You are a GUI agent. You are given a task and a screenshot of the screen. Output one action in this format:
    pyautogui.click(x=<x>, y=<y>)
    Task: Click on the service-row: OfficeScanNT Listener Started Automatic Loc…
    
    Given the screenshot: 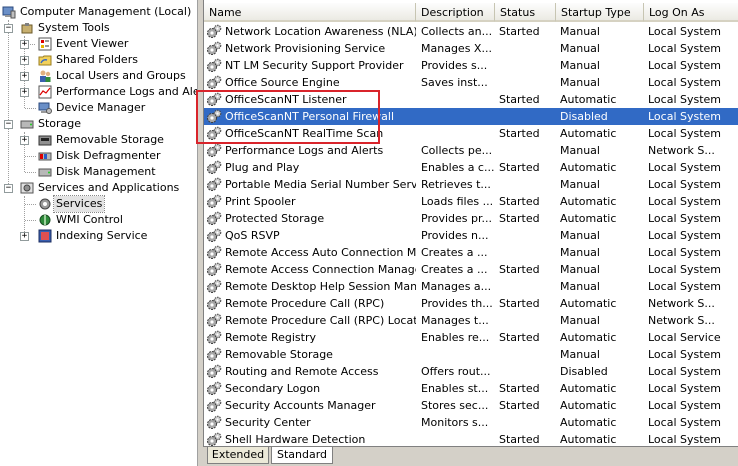 What is the action you would take?
    pyautogui.click(x=471, y=99)
    